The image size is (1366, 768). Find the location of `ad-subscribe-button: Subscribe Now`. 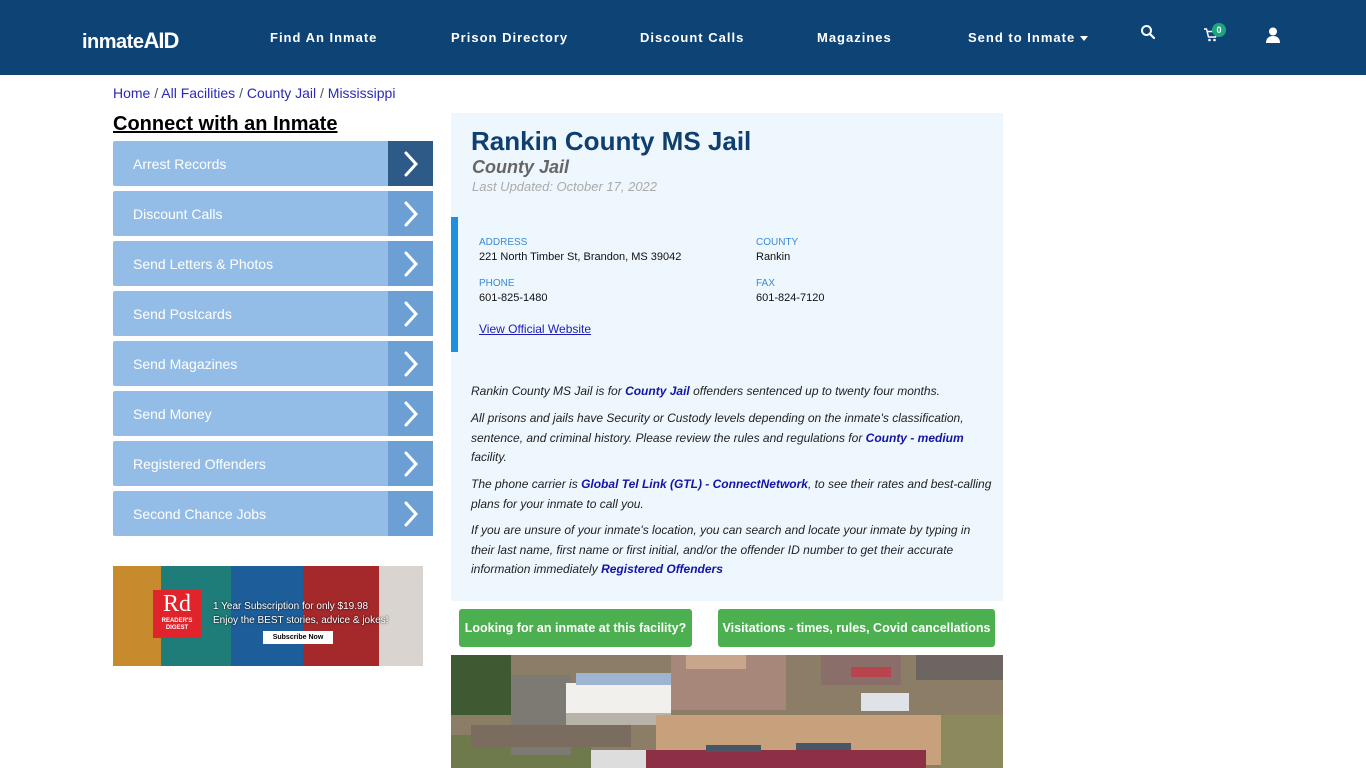

ad-subscribe-button: Subscribe Now is located at coordinates (298, 637).